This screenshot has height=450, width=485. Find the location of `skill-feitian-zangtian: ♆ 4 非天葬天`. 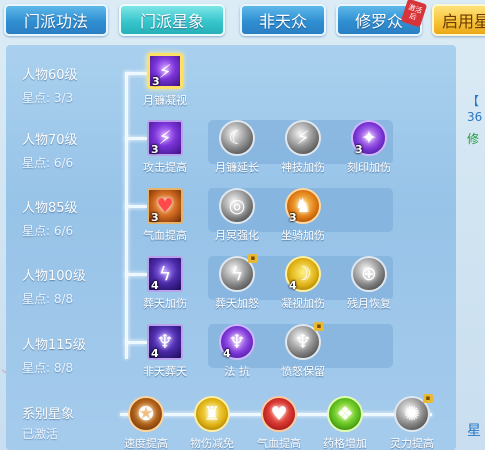

skill-feitian-zangtian: ♆ 4 非天葬天 is located at coordinates (165, 351).